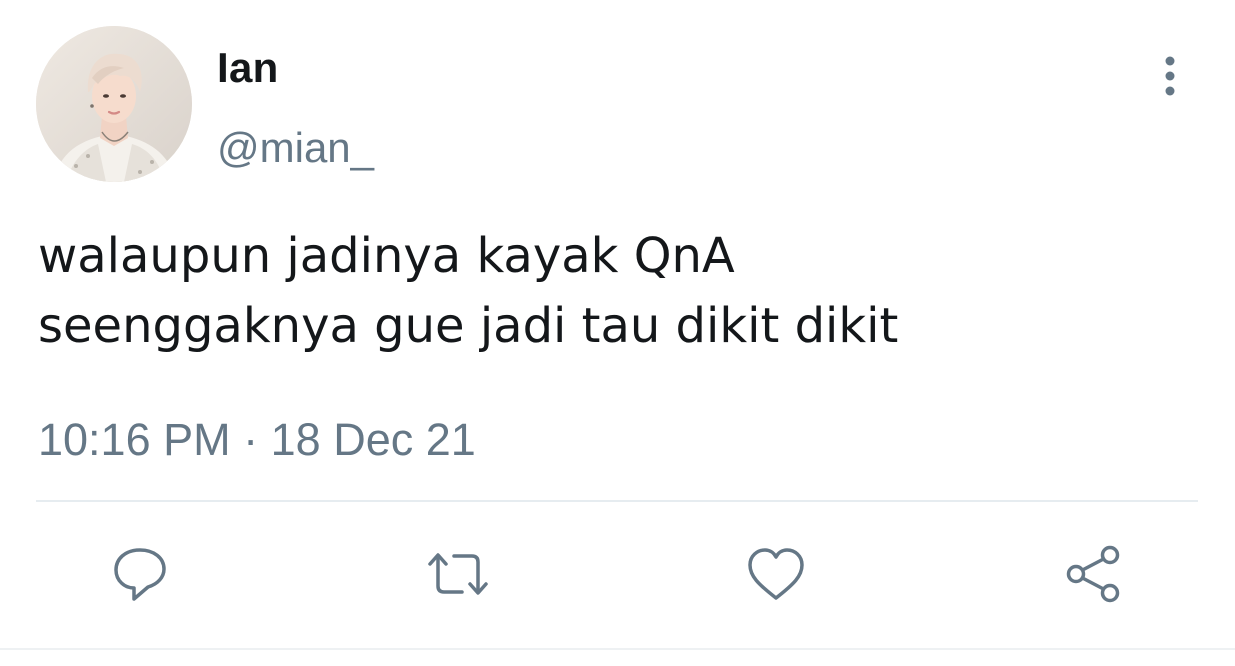 The width and height of the screenshot is (1235, 666). I want to click on avatar-image, so click(114, 104).